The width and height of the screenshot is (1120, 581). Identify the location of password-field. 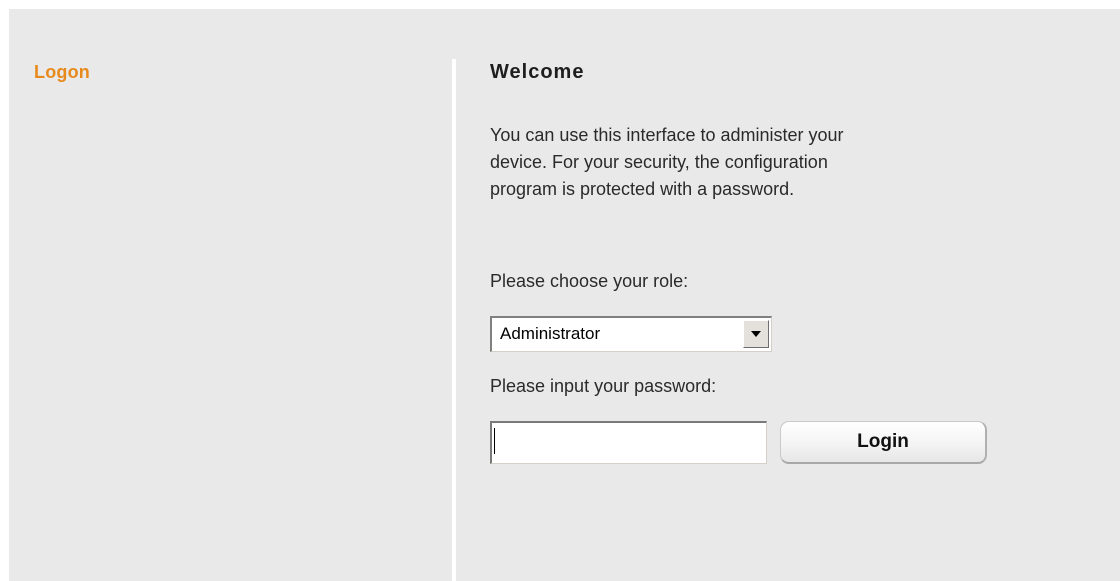
(628, 442).